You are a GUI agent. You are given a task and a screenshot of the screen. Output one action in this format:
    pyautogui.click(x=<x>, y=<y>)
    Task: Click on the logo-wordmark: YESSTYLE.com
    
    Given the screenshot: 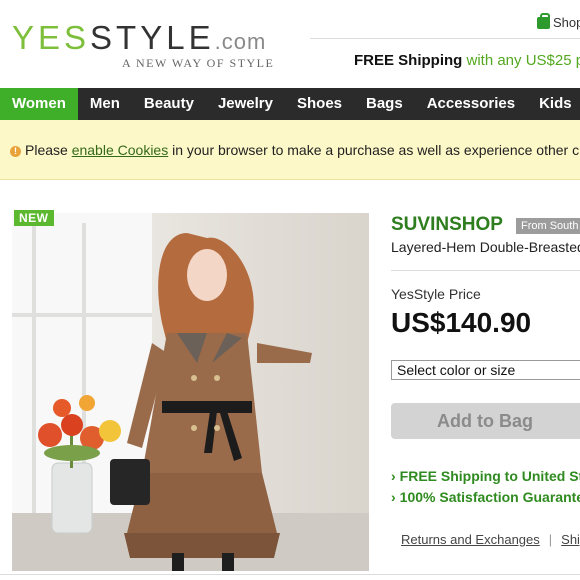 What is the action you would take?
    pyautogui.click(x=139, y=37)
    